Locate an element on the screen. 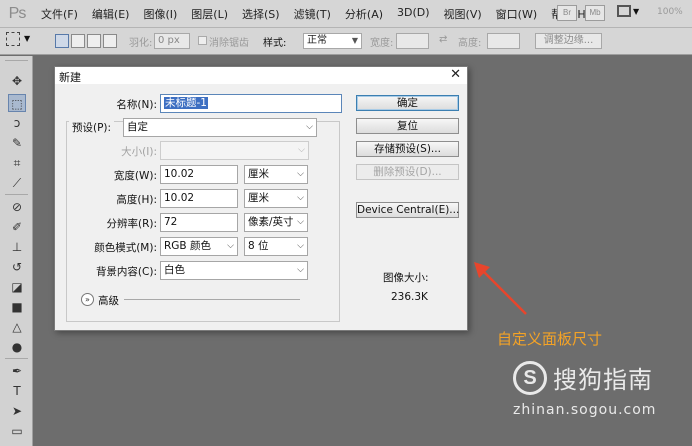 The height and width of the screenshot is (446, 692). add-selection-button is located at coordinates (78, 41).